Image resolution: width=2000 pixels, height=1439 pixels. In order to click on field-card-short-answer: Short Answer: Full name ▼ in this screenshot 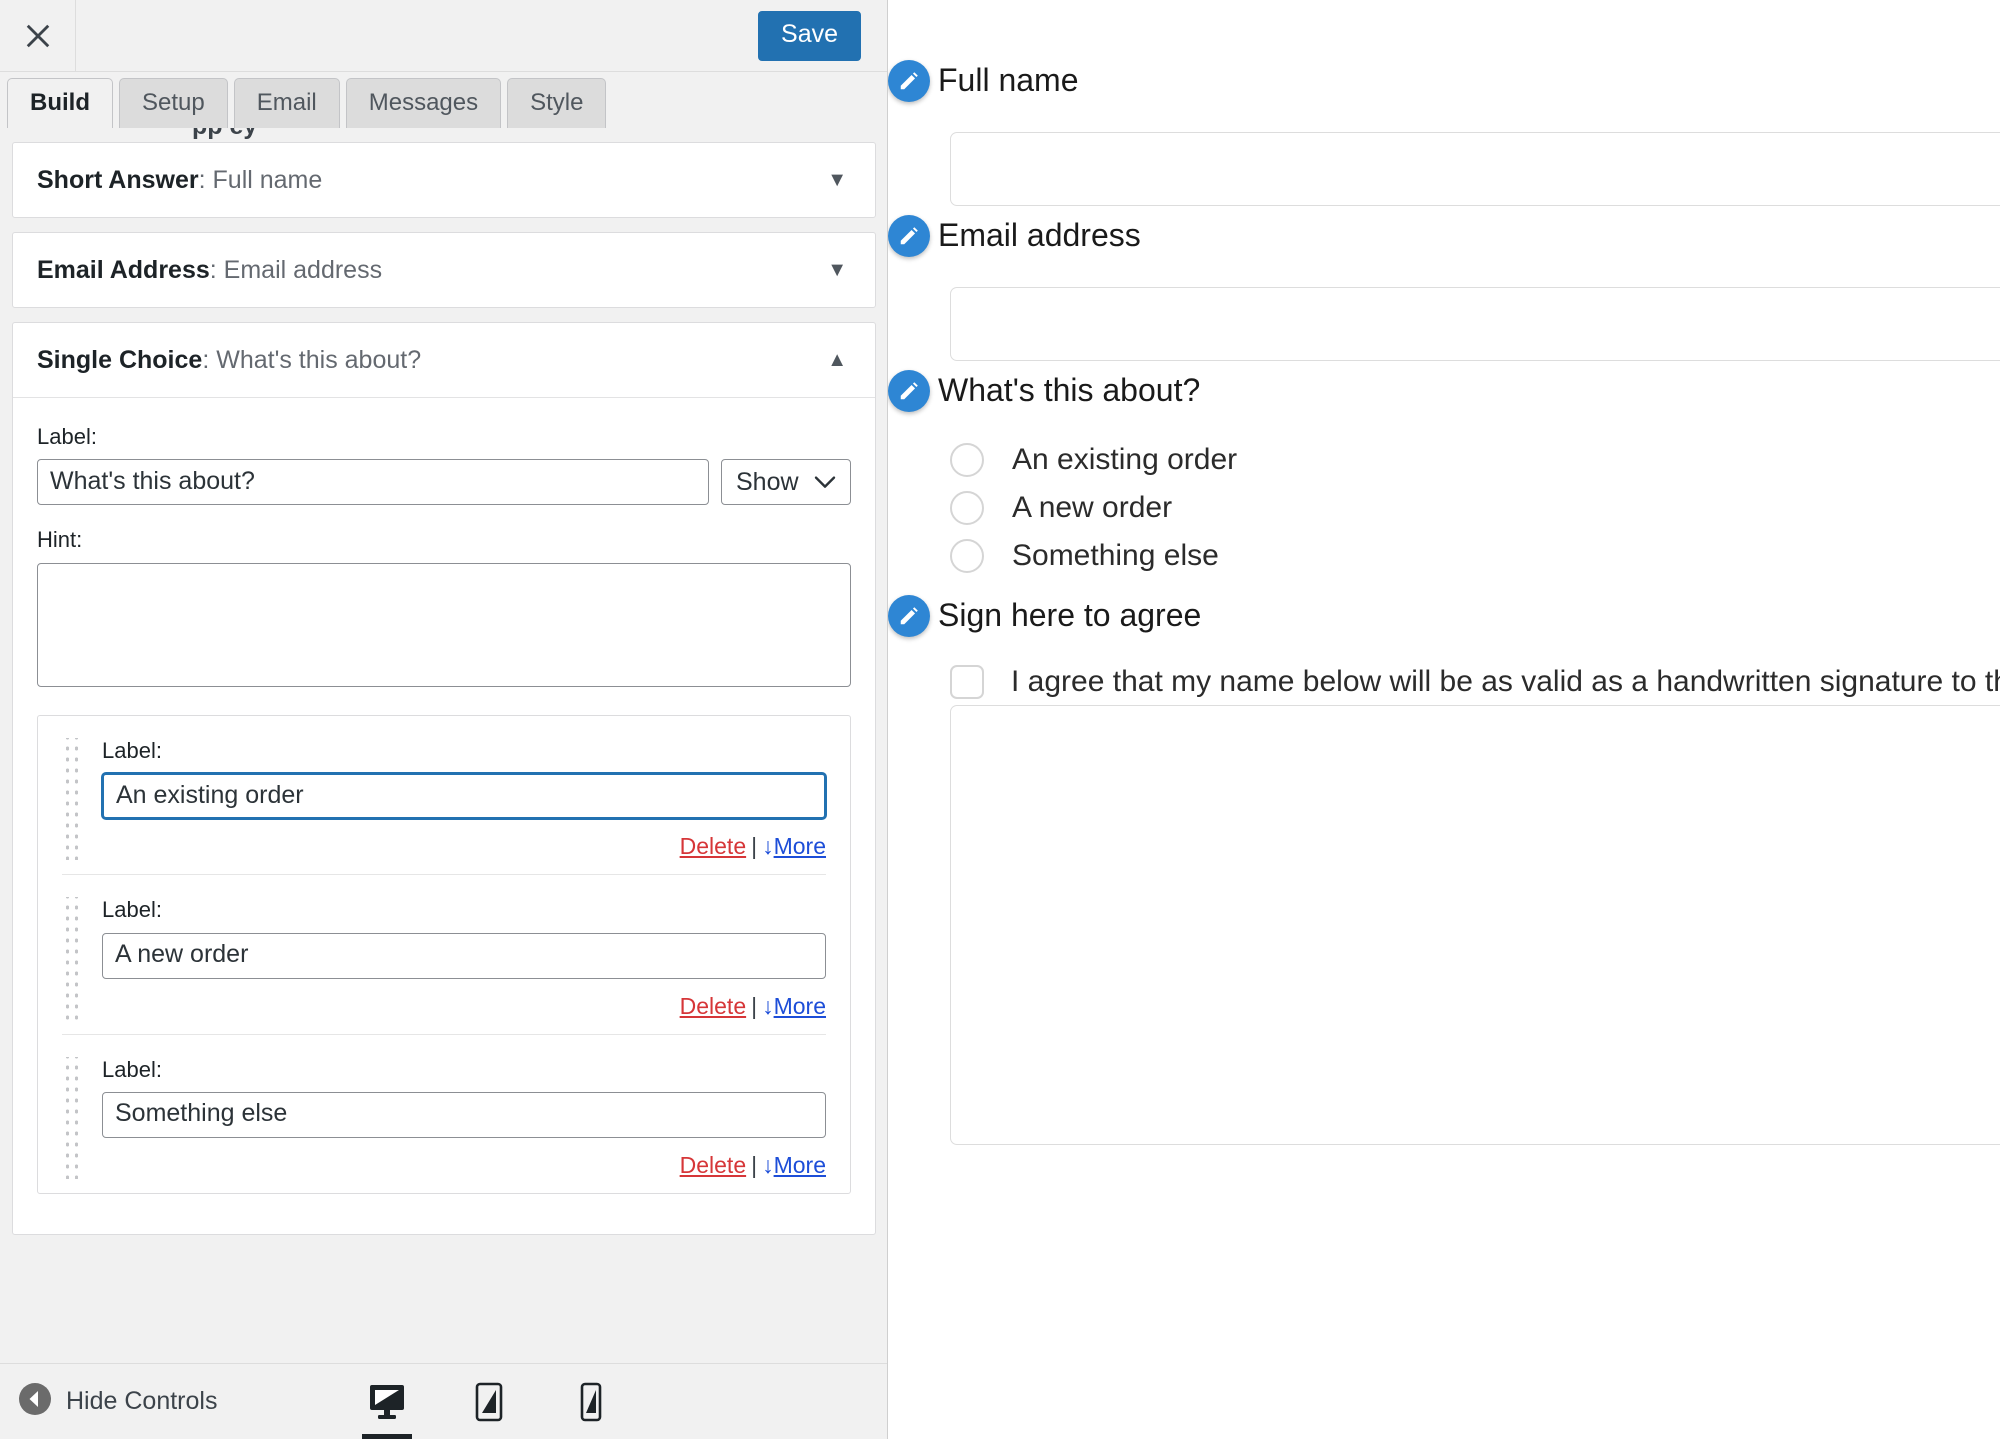, I will do `click(444, 180)`.